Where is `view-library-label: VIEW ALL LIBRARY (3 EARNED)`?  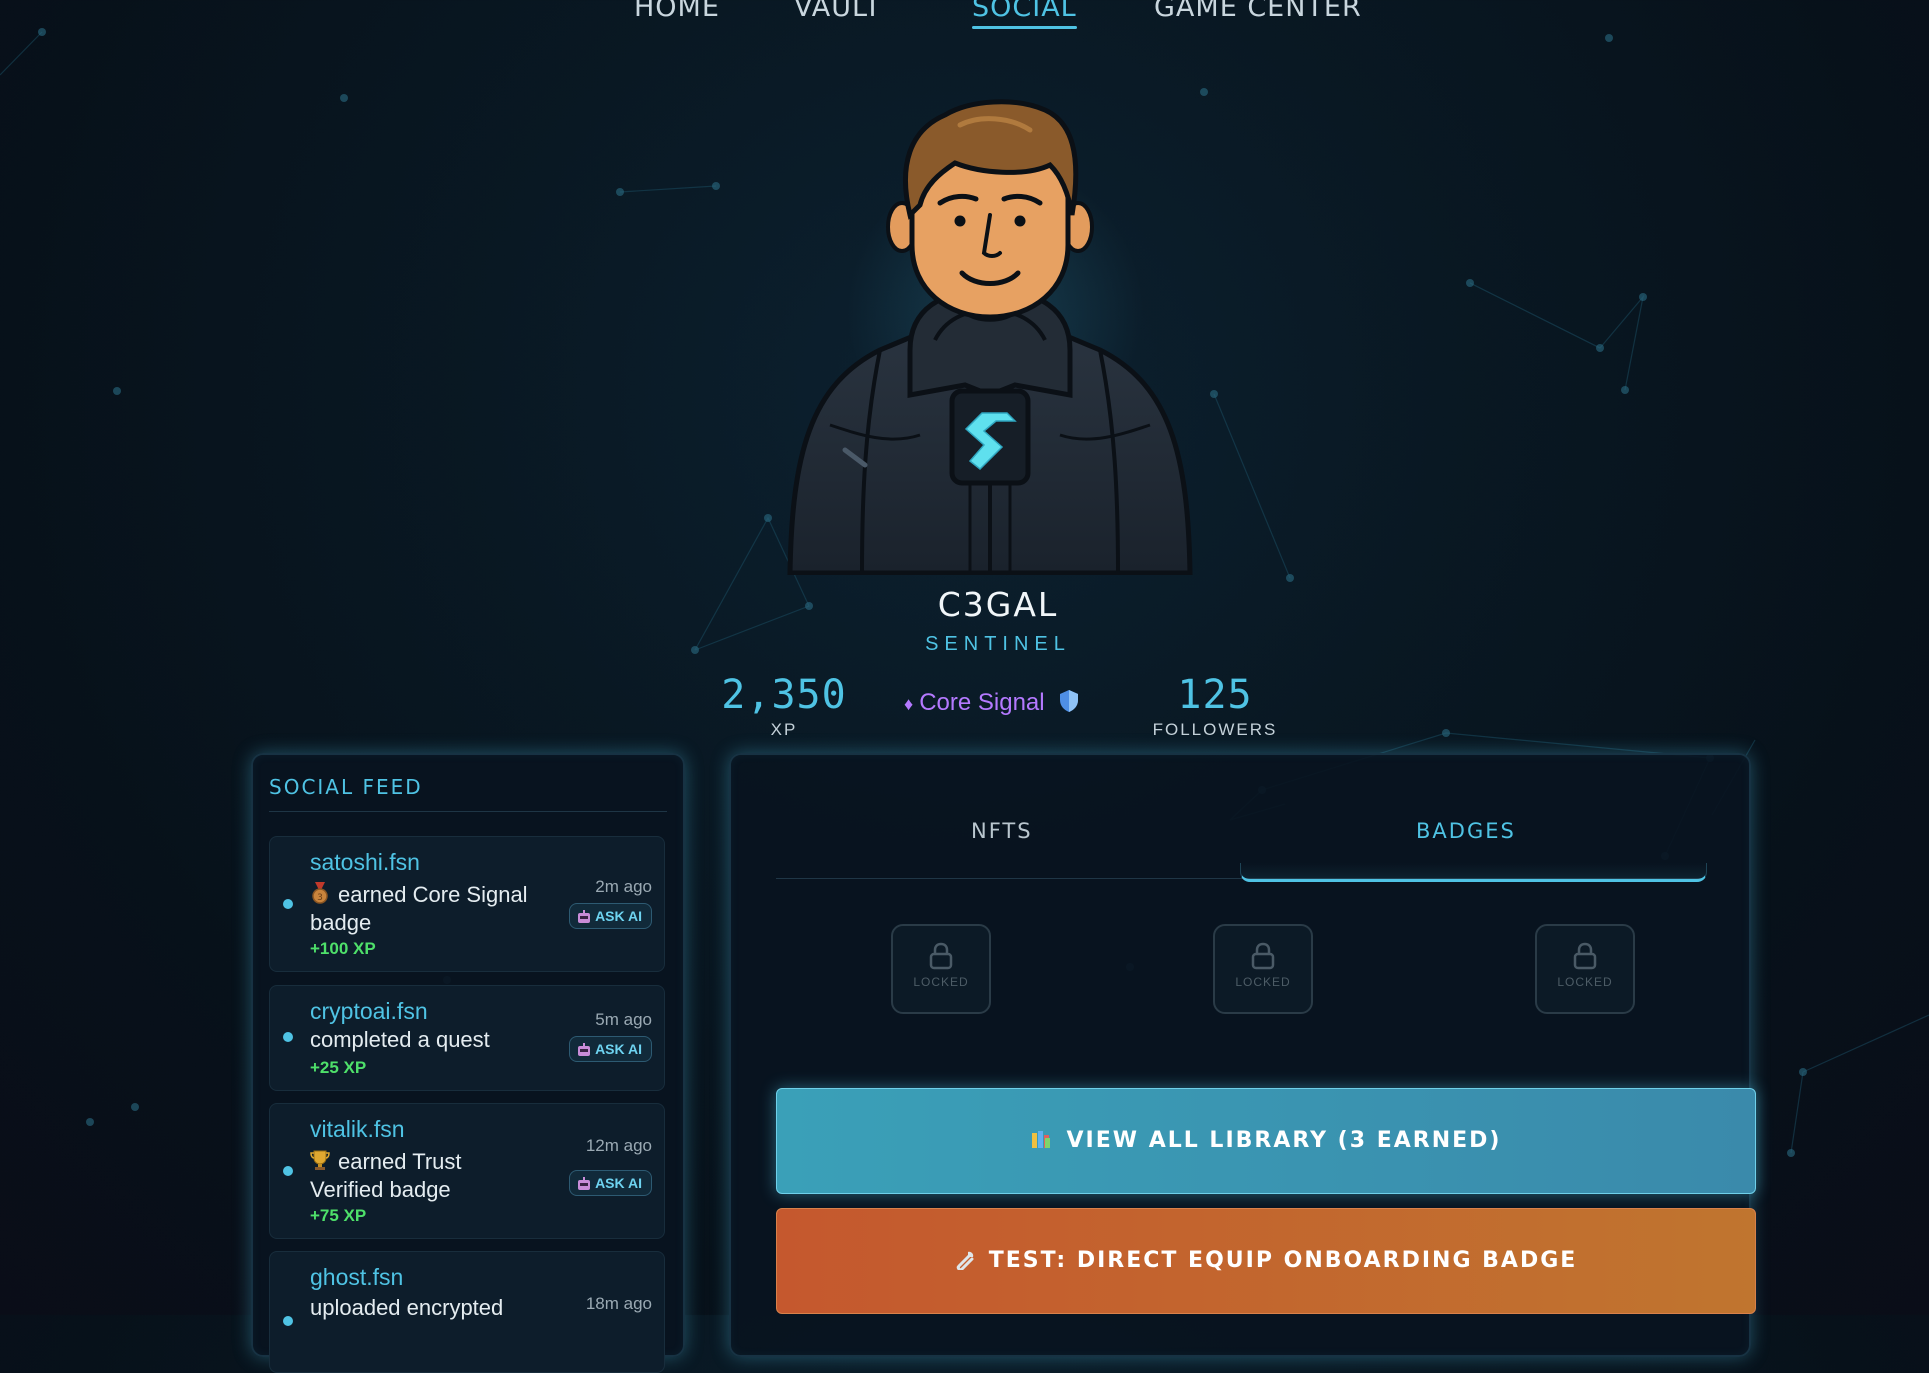 view-library-label: VIEW ALL LIBRARY (3 EARNED) is located at coordinates (1284, 1140).